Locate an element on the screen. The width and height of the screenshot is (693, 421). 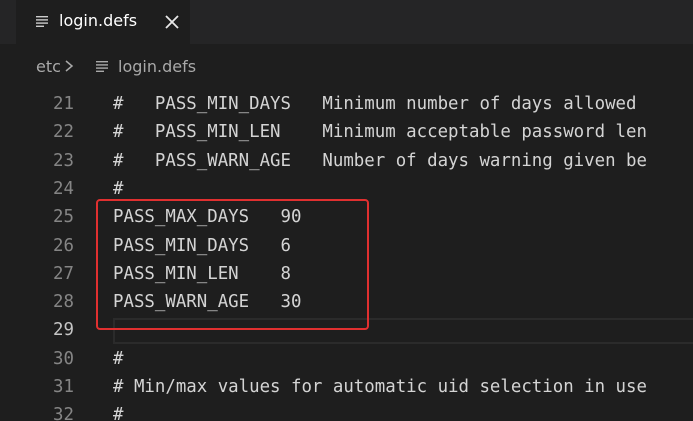
line-number: 30 is located at coordinates (63, 358).